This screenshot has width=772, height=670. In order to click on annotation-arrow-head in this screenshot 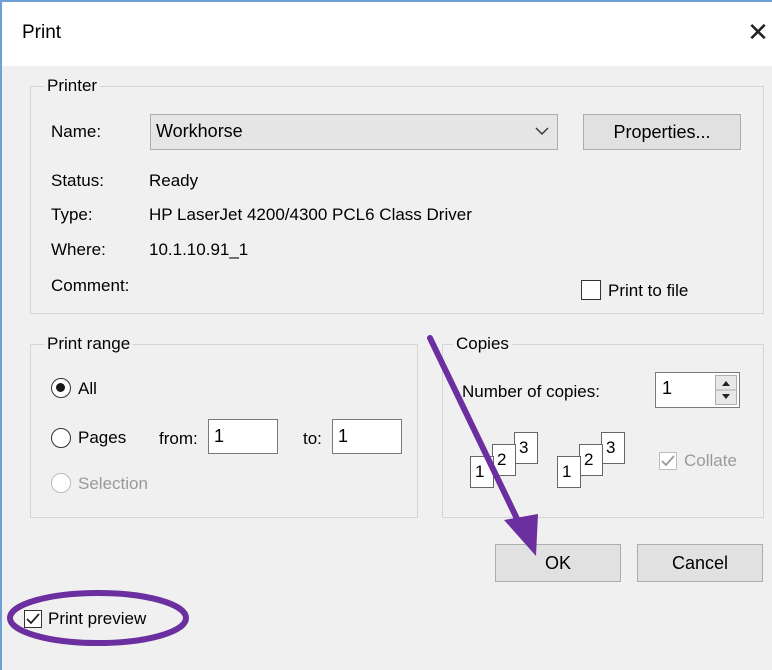, I will do `click(521, 535)`.